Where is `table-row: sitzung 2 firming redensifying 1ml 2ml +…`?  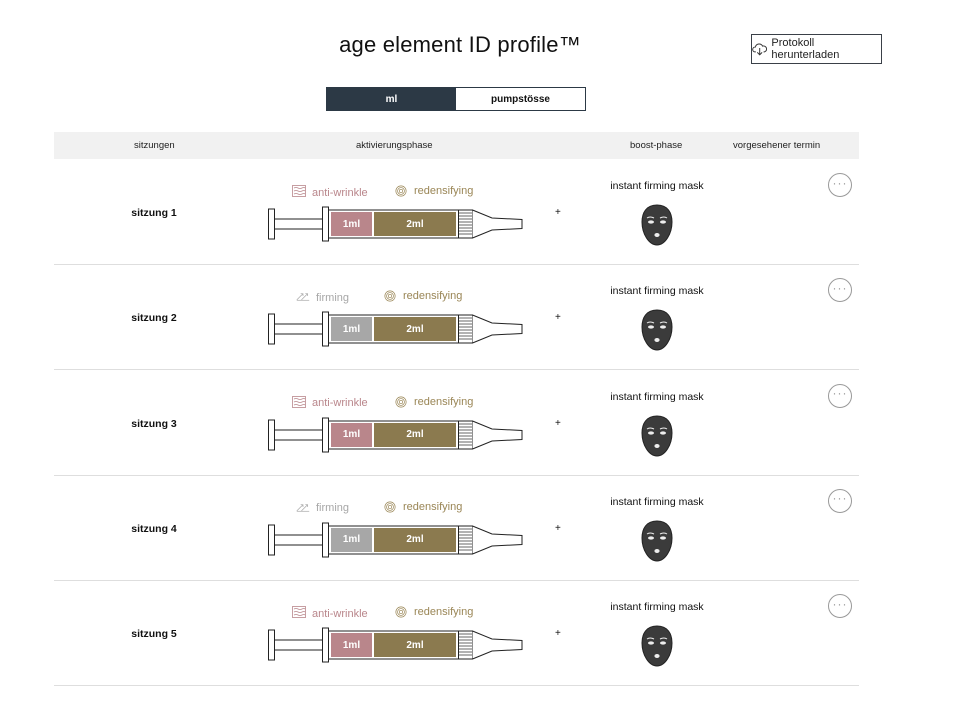
table-row: sitzung 2 firming redensifying 1ml 2ml +… is located at coordinates (456, 318).